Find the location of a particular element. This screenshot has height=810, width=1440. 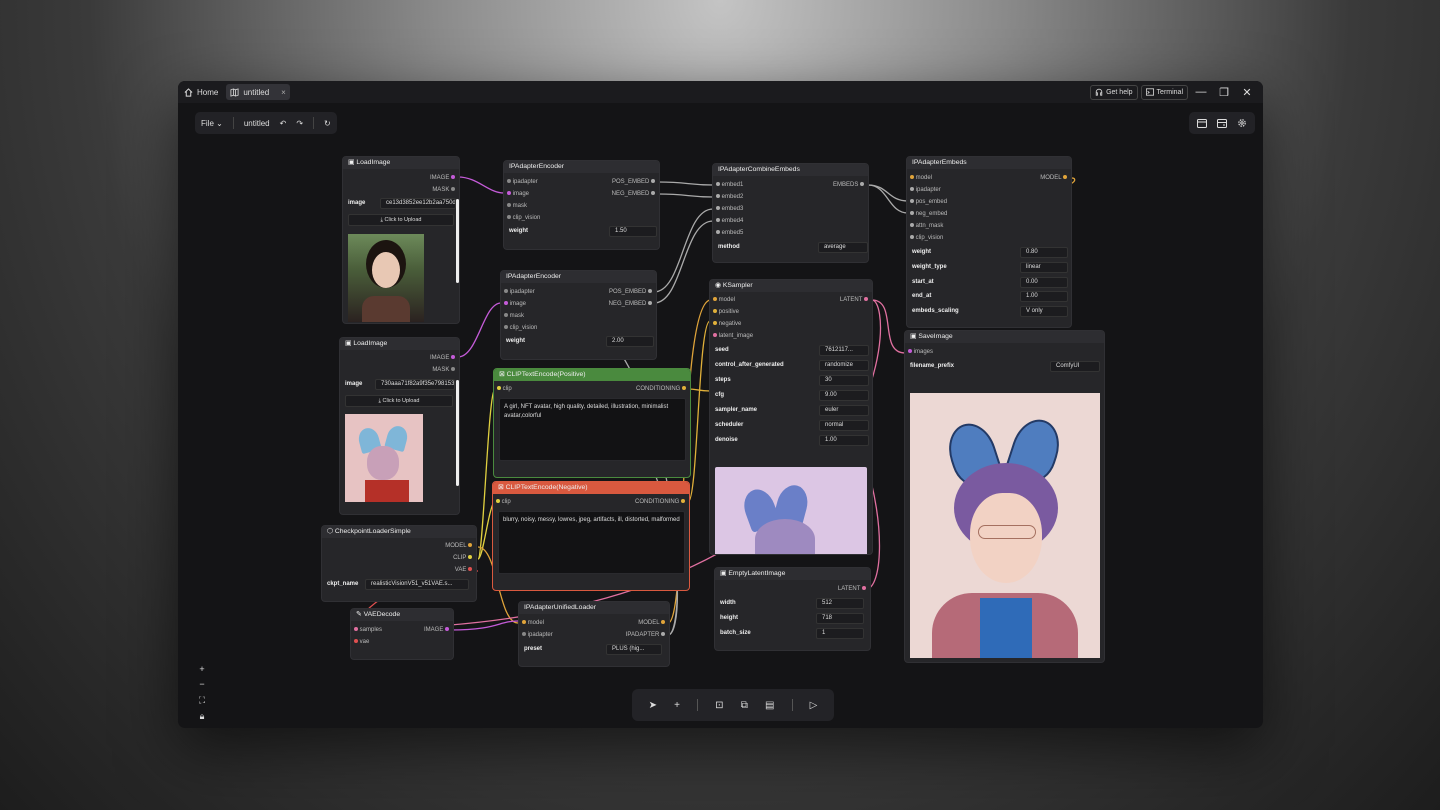

embeds-scaling-select: V only is located at coordinates (1044, 311).